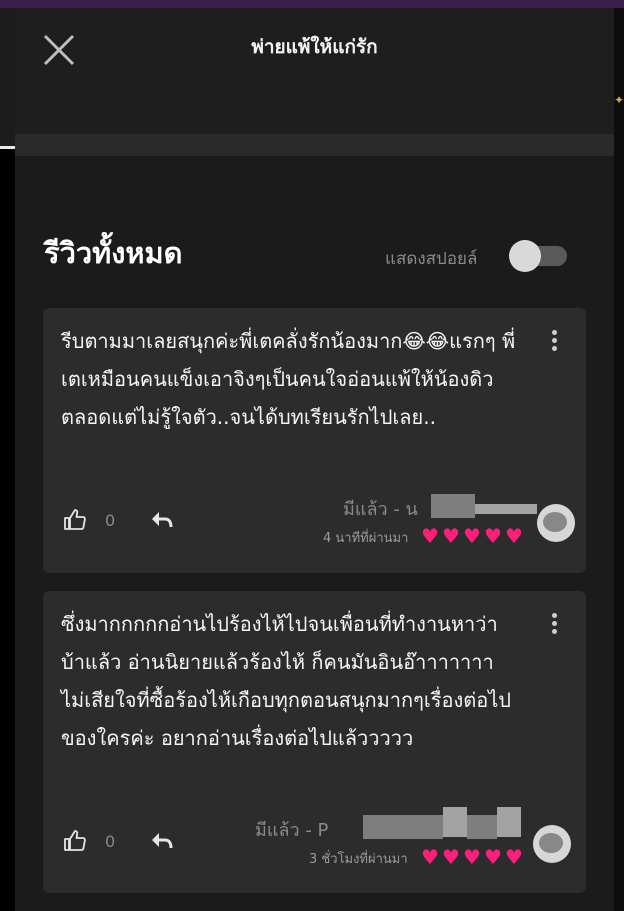 This screenshot has height=911, width=624. Describe the element at coordinates (619, 100) in the screenshot. I see `star-icon: ✦` at that location.